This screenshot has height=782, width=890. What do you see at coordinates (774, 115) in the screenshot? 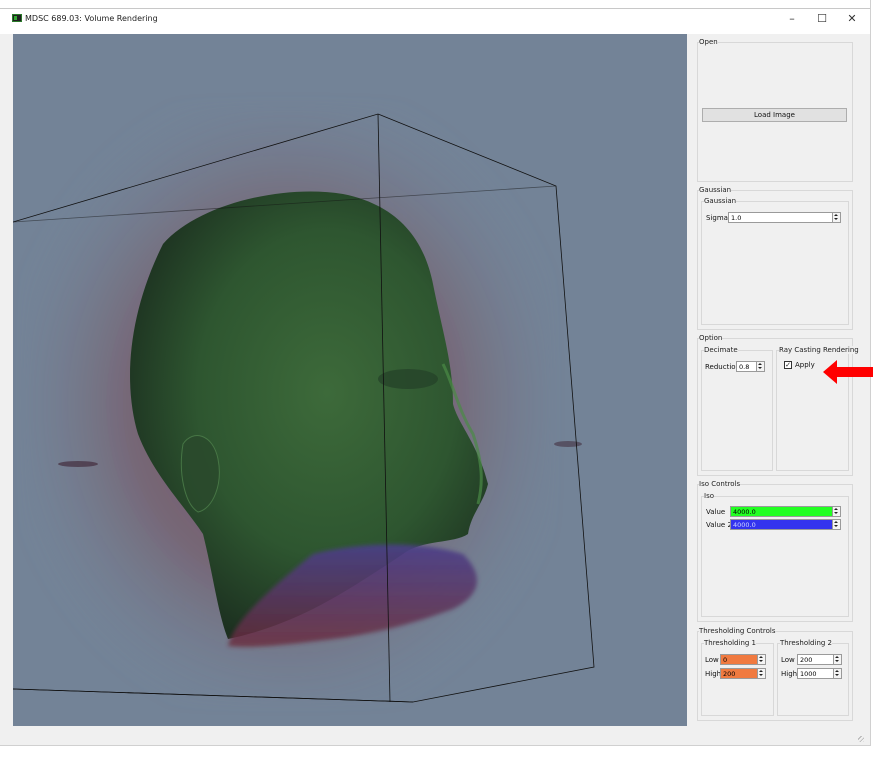
I see `load-image-button: Load Image` at bounding box center [774, 115].